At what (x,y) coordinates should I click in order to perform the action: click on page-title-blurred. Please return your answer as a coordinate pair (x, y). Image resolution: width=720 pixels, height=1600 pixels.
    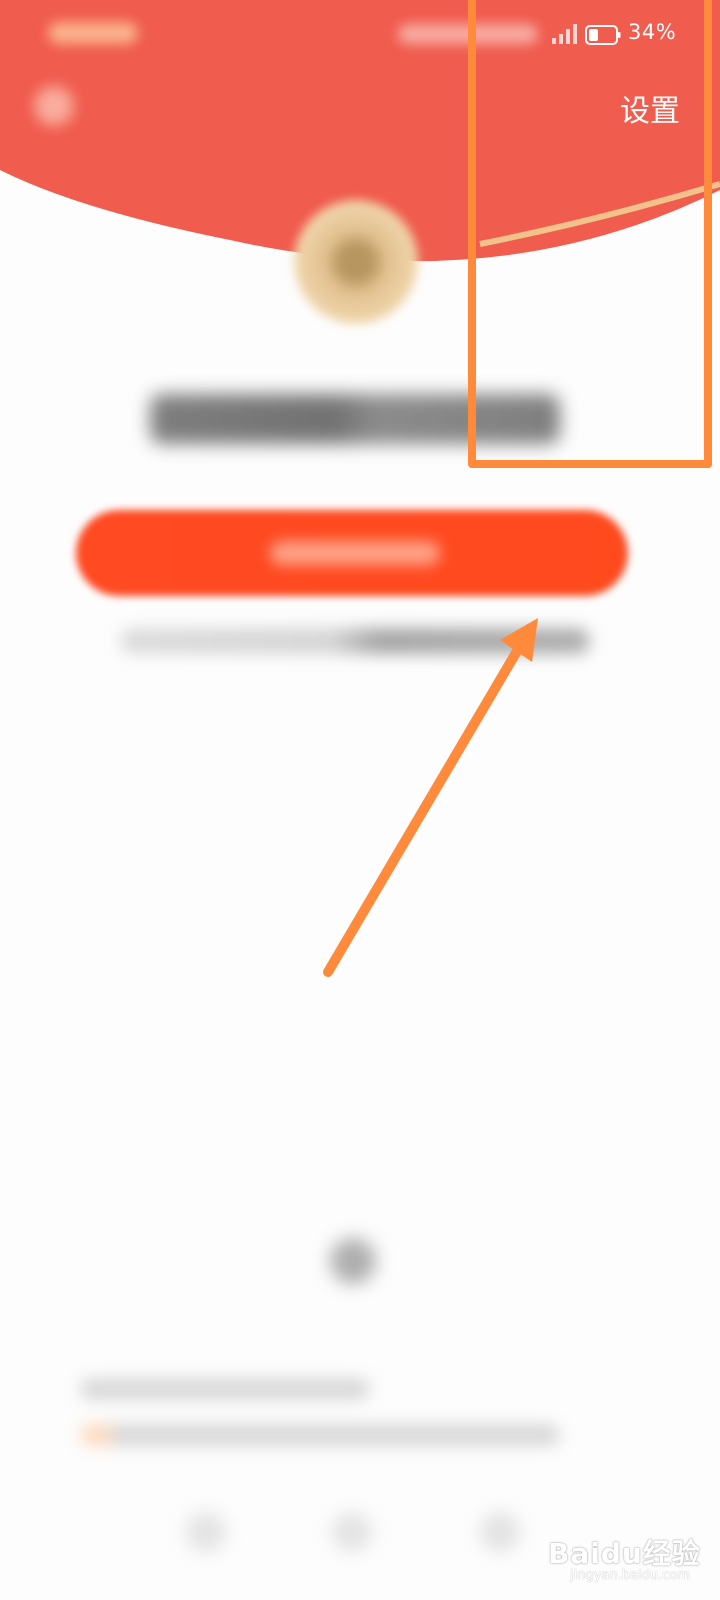
    Looking at the image, I should click on (355, 419).